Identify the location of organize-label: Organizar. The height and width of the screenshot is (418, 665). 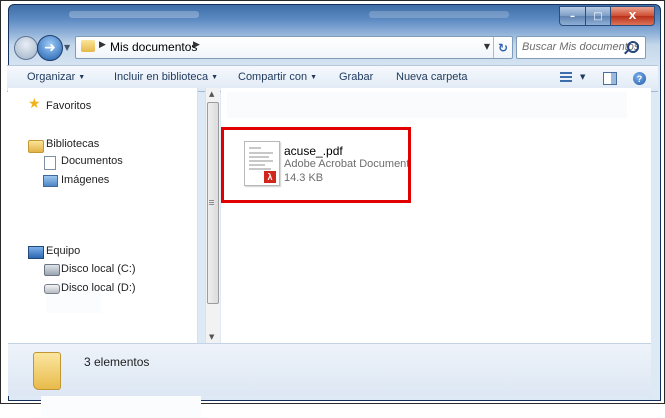
(51, 77).